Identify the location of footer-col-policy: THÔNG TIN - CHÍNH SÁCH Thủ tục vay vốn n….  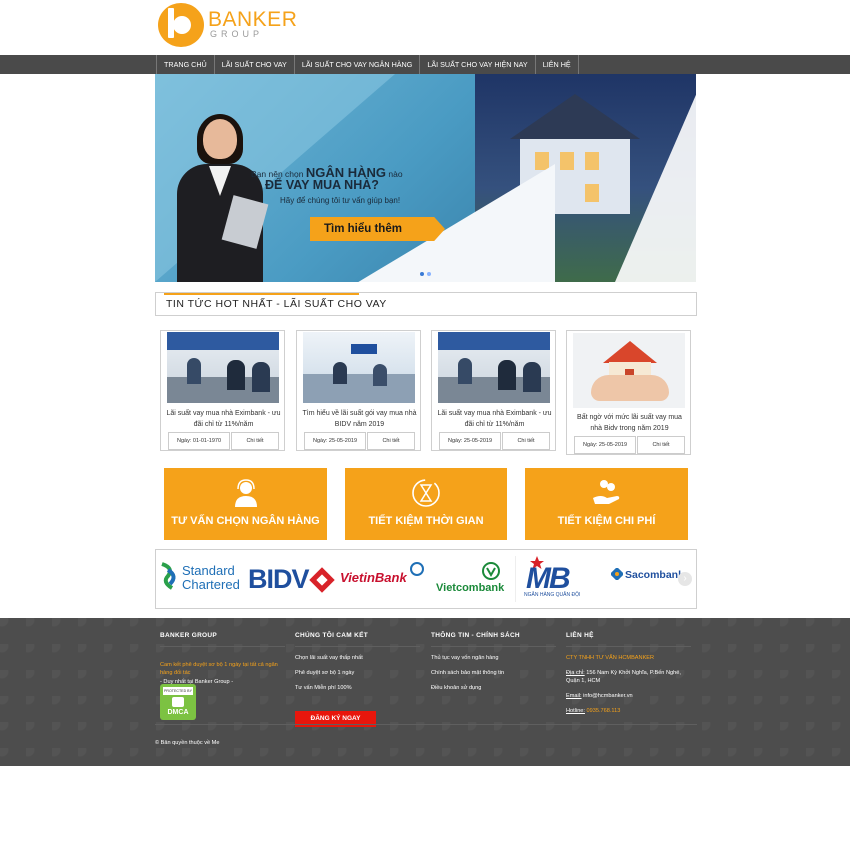
(493, 662).